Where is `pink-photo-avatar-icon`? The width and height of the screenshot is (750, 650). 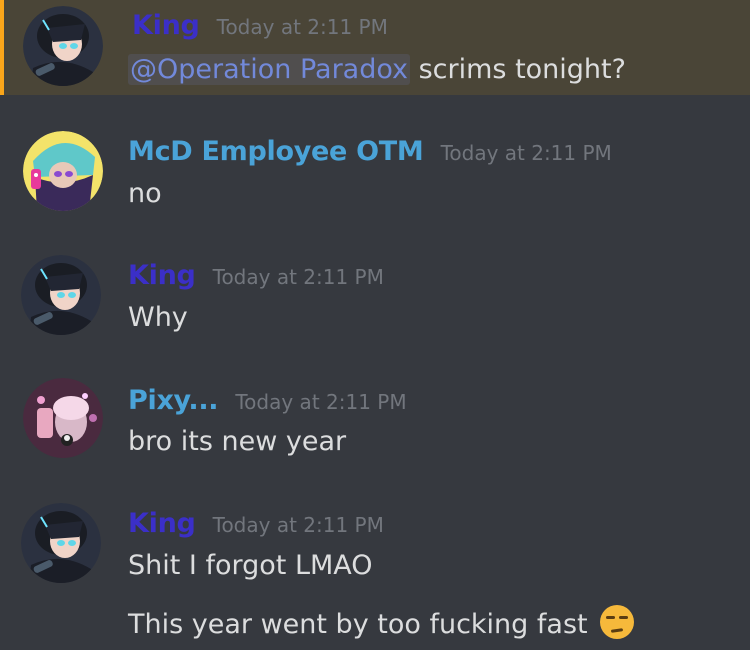 pink-photo-avatar-icon is located at coordinates (63, 418).